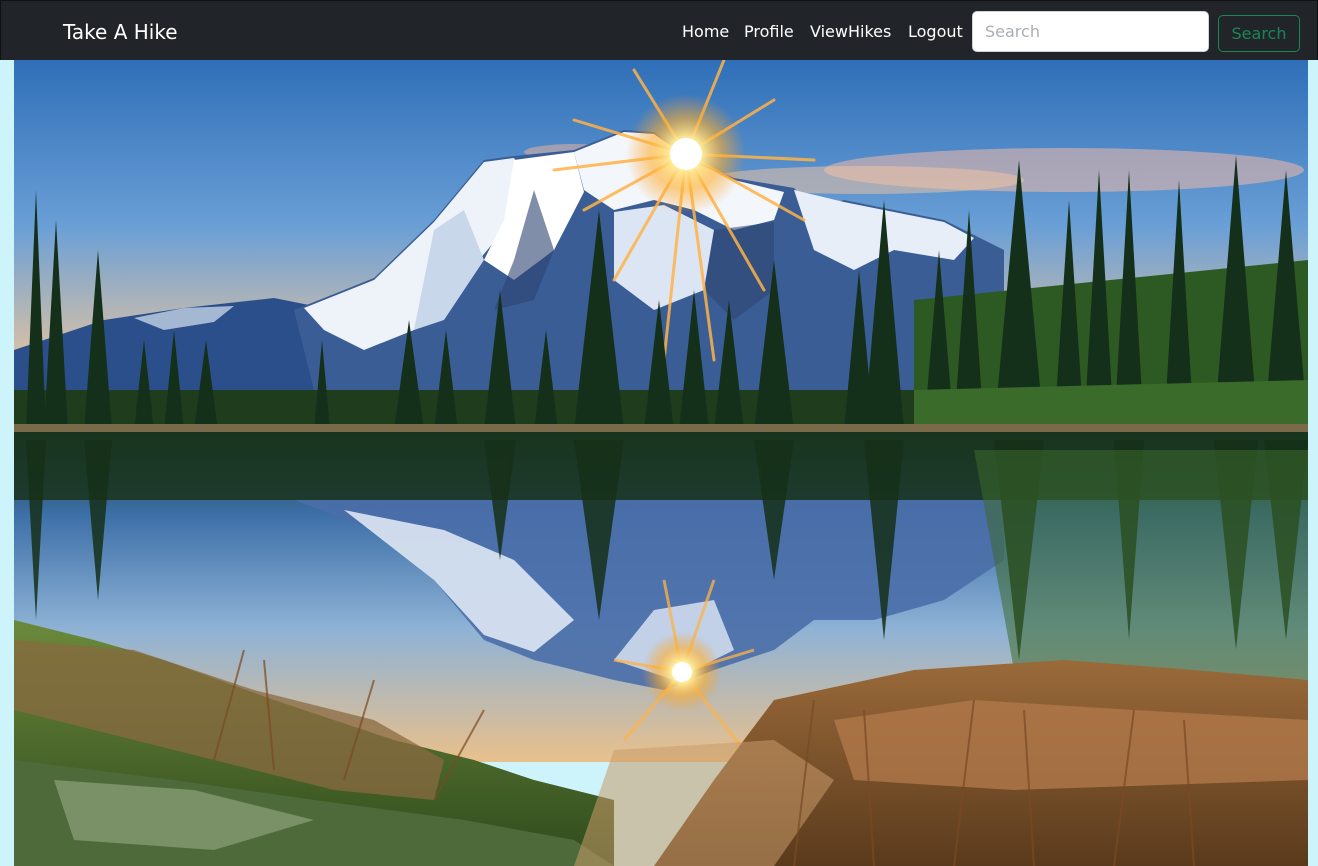  What do you see at coordinates (1090, 31) in the screenshot?
I see `search-input` at bounding box center [1090, 31].